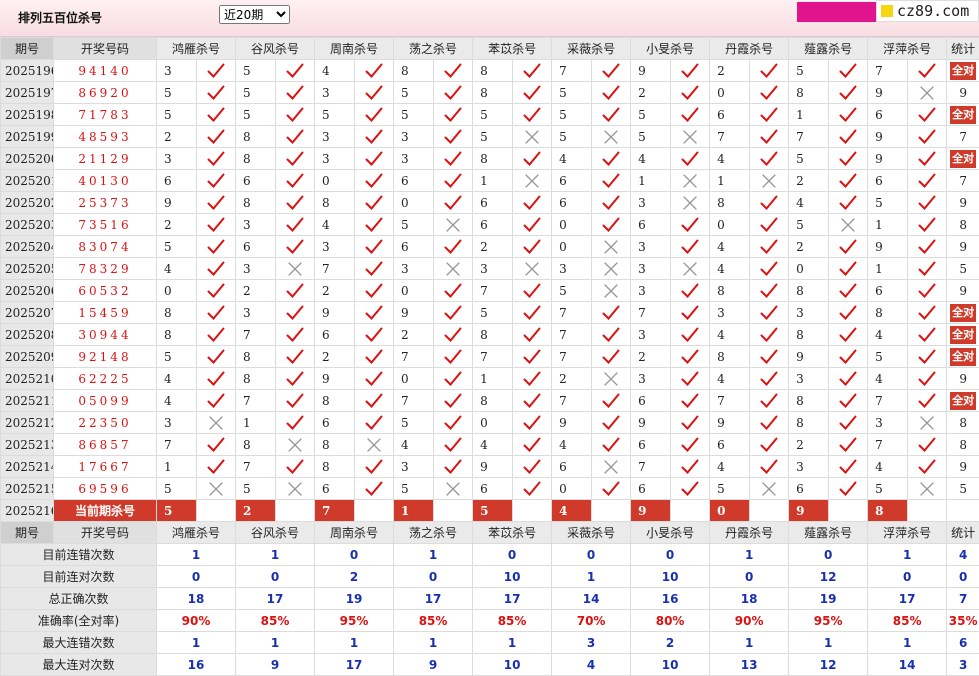 This screenshot has height=676, width=979. I want to click on header-lottery: 开奖号码, so click(105, 49).